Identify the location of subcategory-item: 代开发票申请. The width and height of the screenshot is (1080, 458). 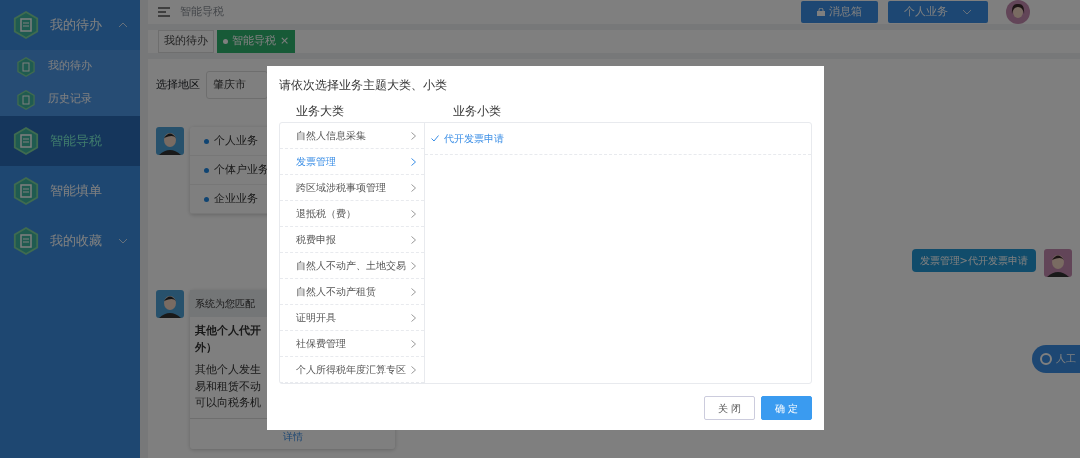
(618, 139).